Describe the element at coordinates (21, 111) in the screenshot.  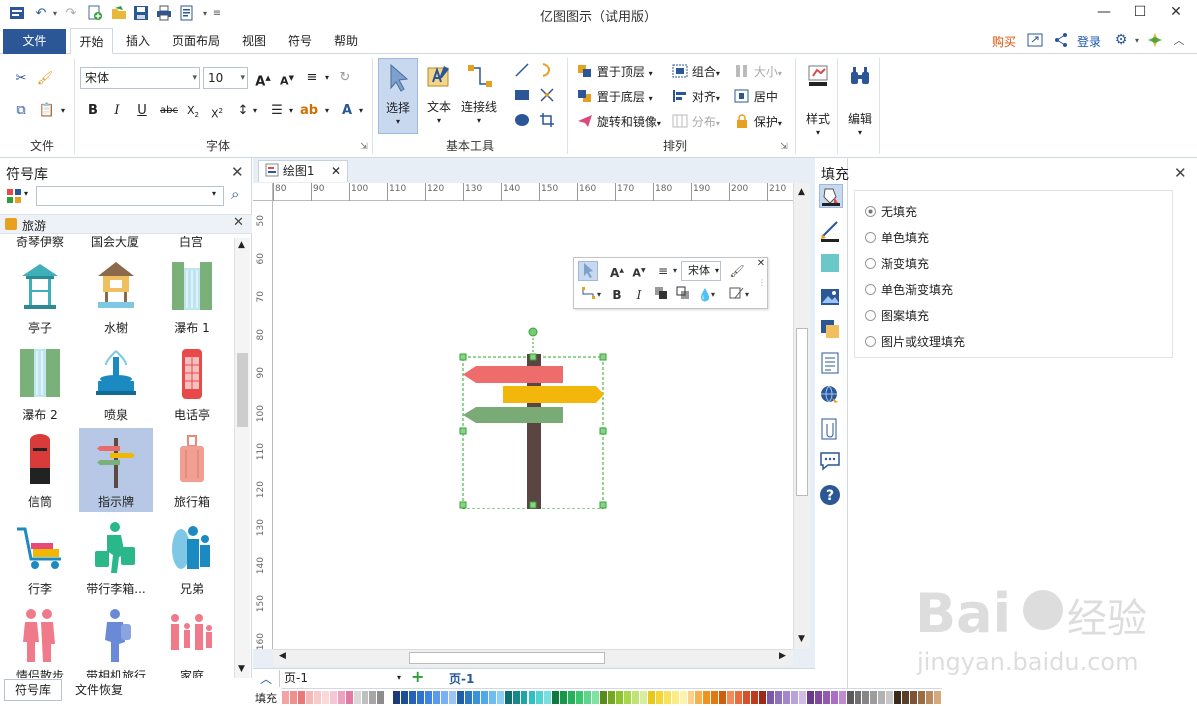
I see `copy-icon: ⧉` at that location.